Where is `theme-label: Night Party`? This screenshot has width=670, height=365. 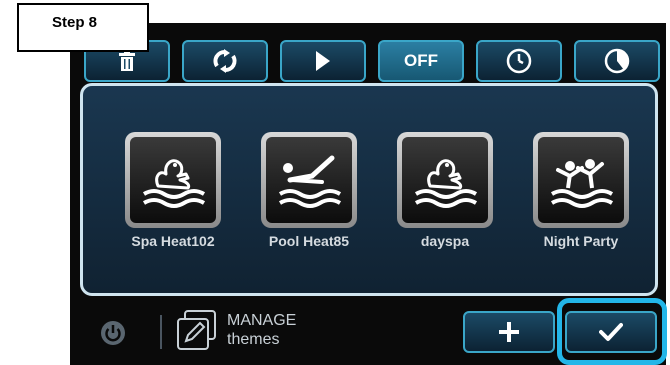 theme-label: Night Party is located at coordinates (581, 241).